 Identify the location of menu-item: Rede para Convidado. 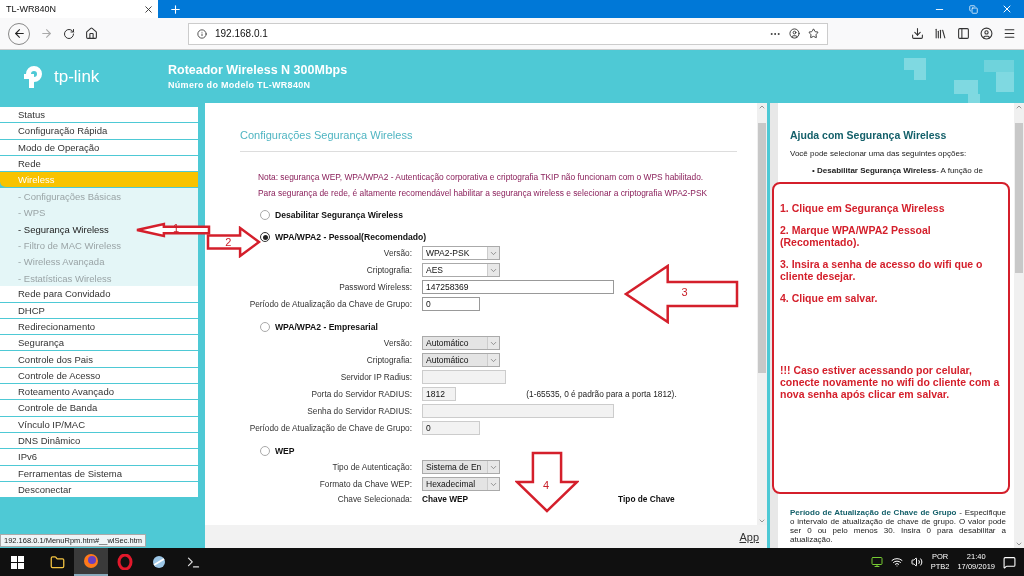
(99, 294).